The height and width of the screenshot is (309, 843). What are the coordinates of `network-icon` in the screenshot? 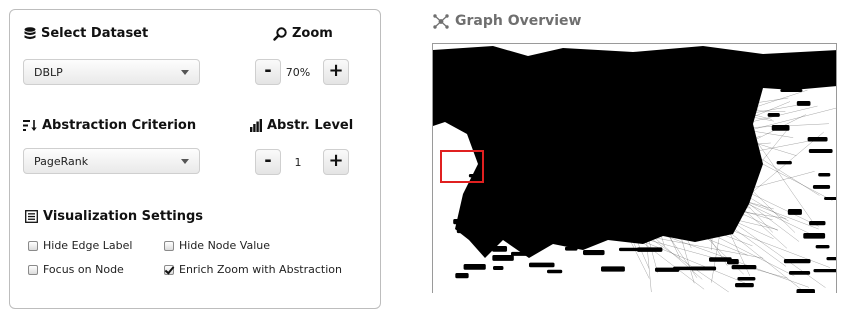 It's located at (441, 21).